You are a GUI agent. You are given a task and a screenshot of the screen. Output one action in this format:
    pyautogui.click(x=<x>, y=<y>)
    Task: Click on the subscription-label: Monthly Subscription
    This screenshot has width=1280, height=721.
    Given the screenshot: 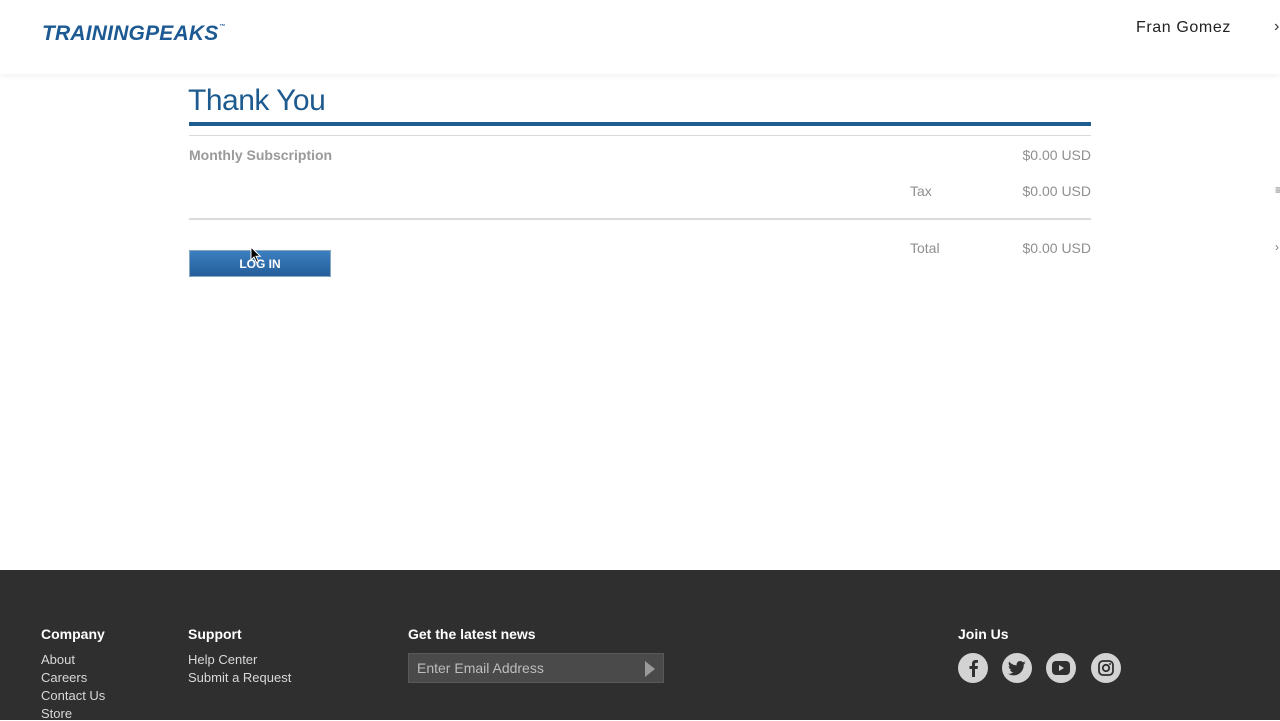 What is the action you would take?
    pyautogui.click(x=261, y=155)
    